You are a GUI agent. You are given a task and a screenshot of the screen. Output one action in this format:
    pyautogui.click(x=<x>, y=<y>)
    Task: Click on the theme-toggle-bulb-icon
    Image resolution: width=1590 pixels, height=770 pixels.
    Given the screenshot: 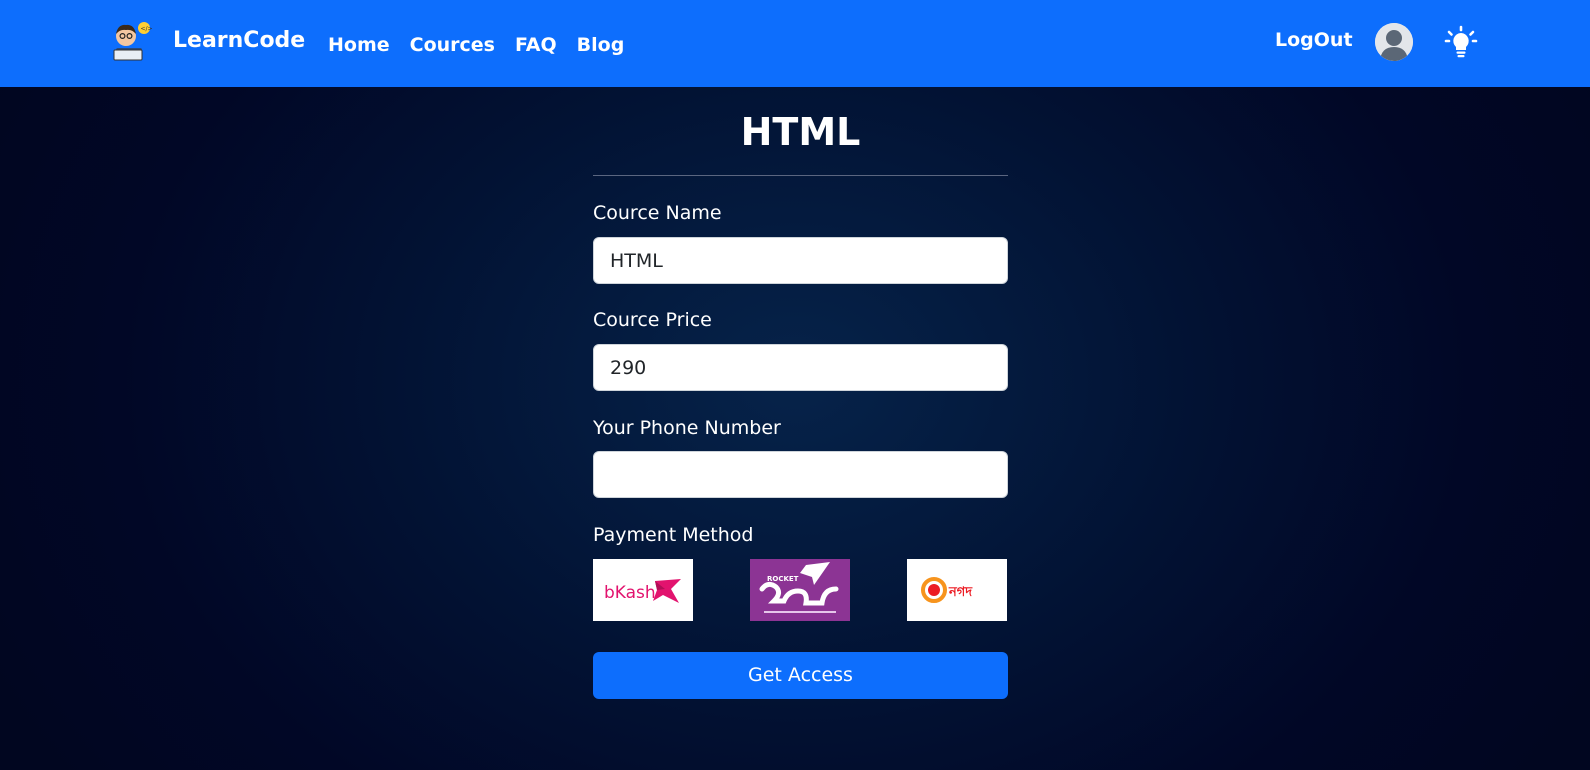 What is the action you would take?
    pyautogui.click(x=1461, y=42)
    